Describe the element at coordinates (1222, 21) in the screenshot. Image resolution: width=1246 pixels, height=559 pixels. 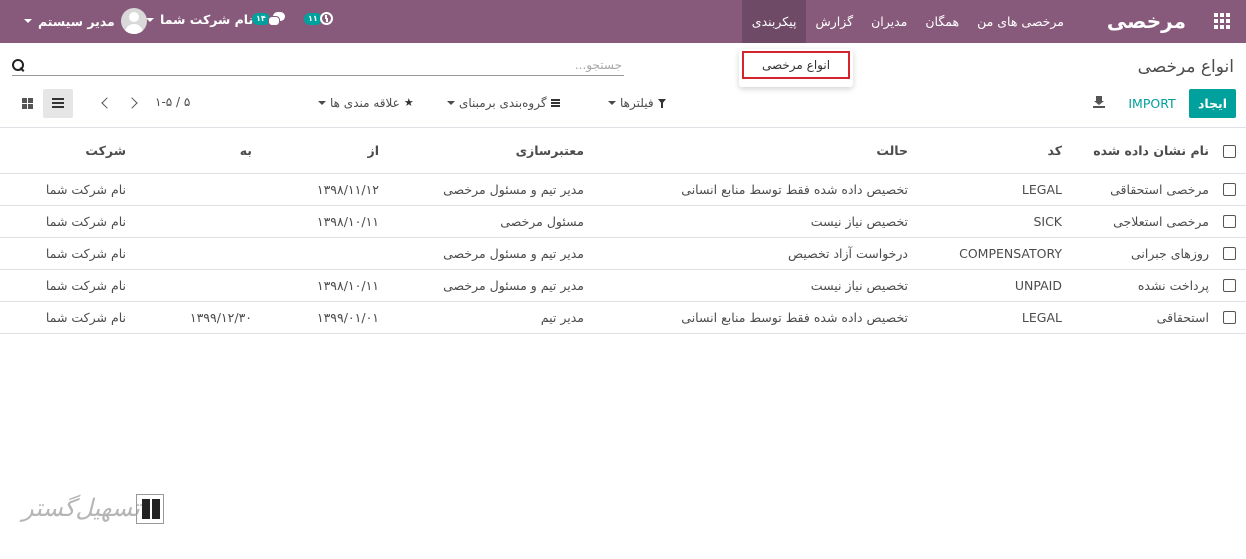
I see `apps-grid-icon` at that location.